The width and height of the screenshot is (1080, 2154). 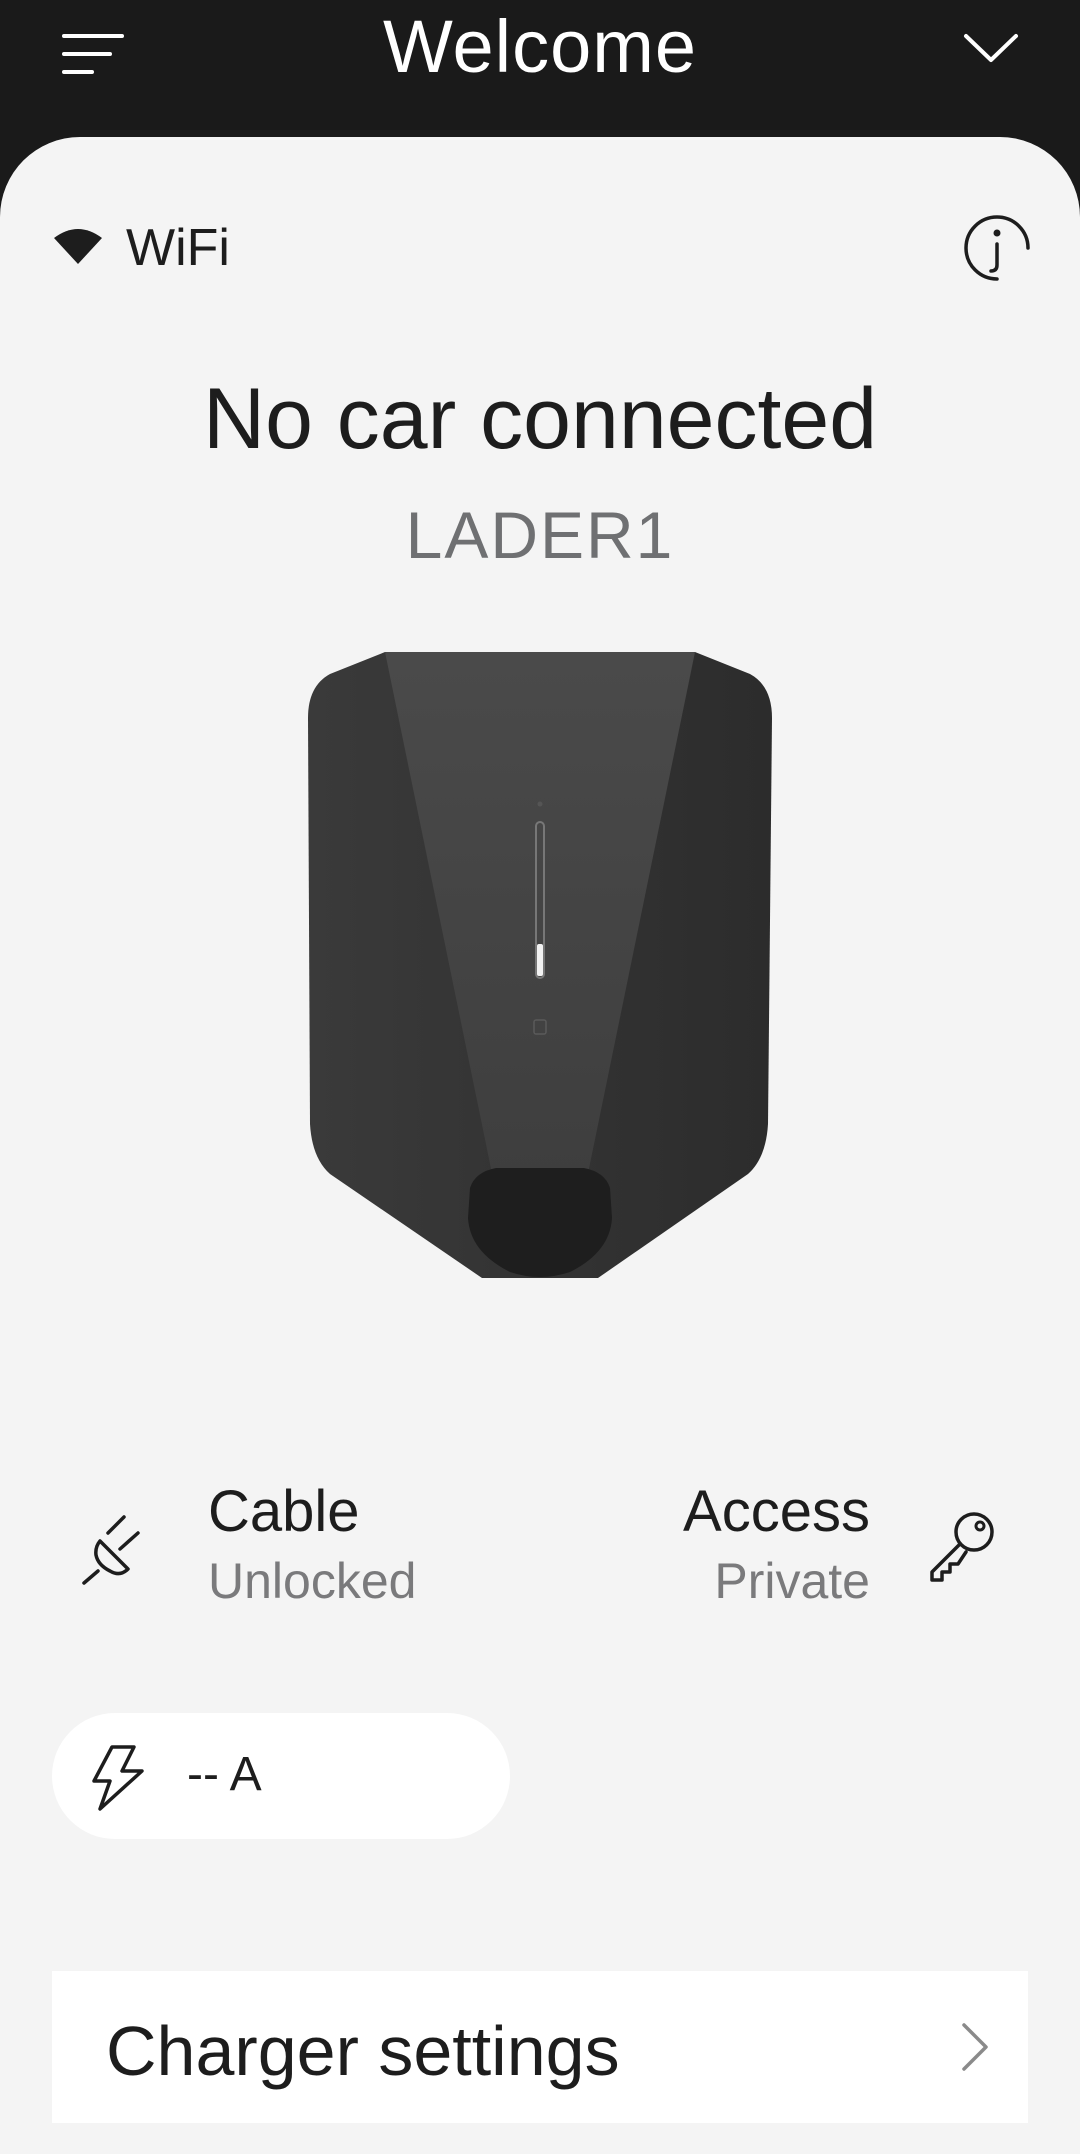 I want to click on cable-status: Unlocked, so click(x=312, y=1581).